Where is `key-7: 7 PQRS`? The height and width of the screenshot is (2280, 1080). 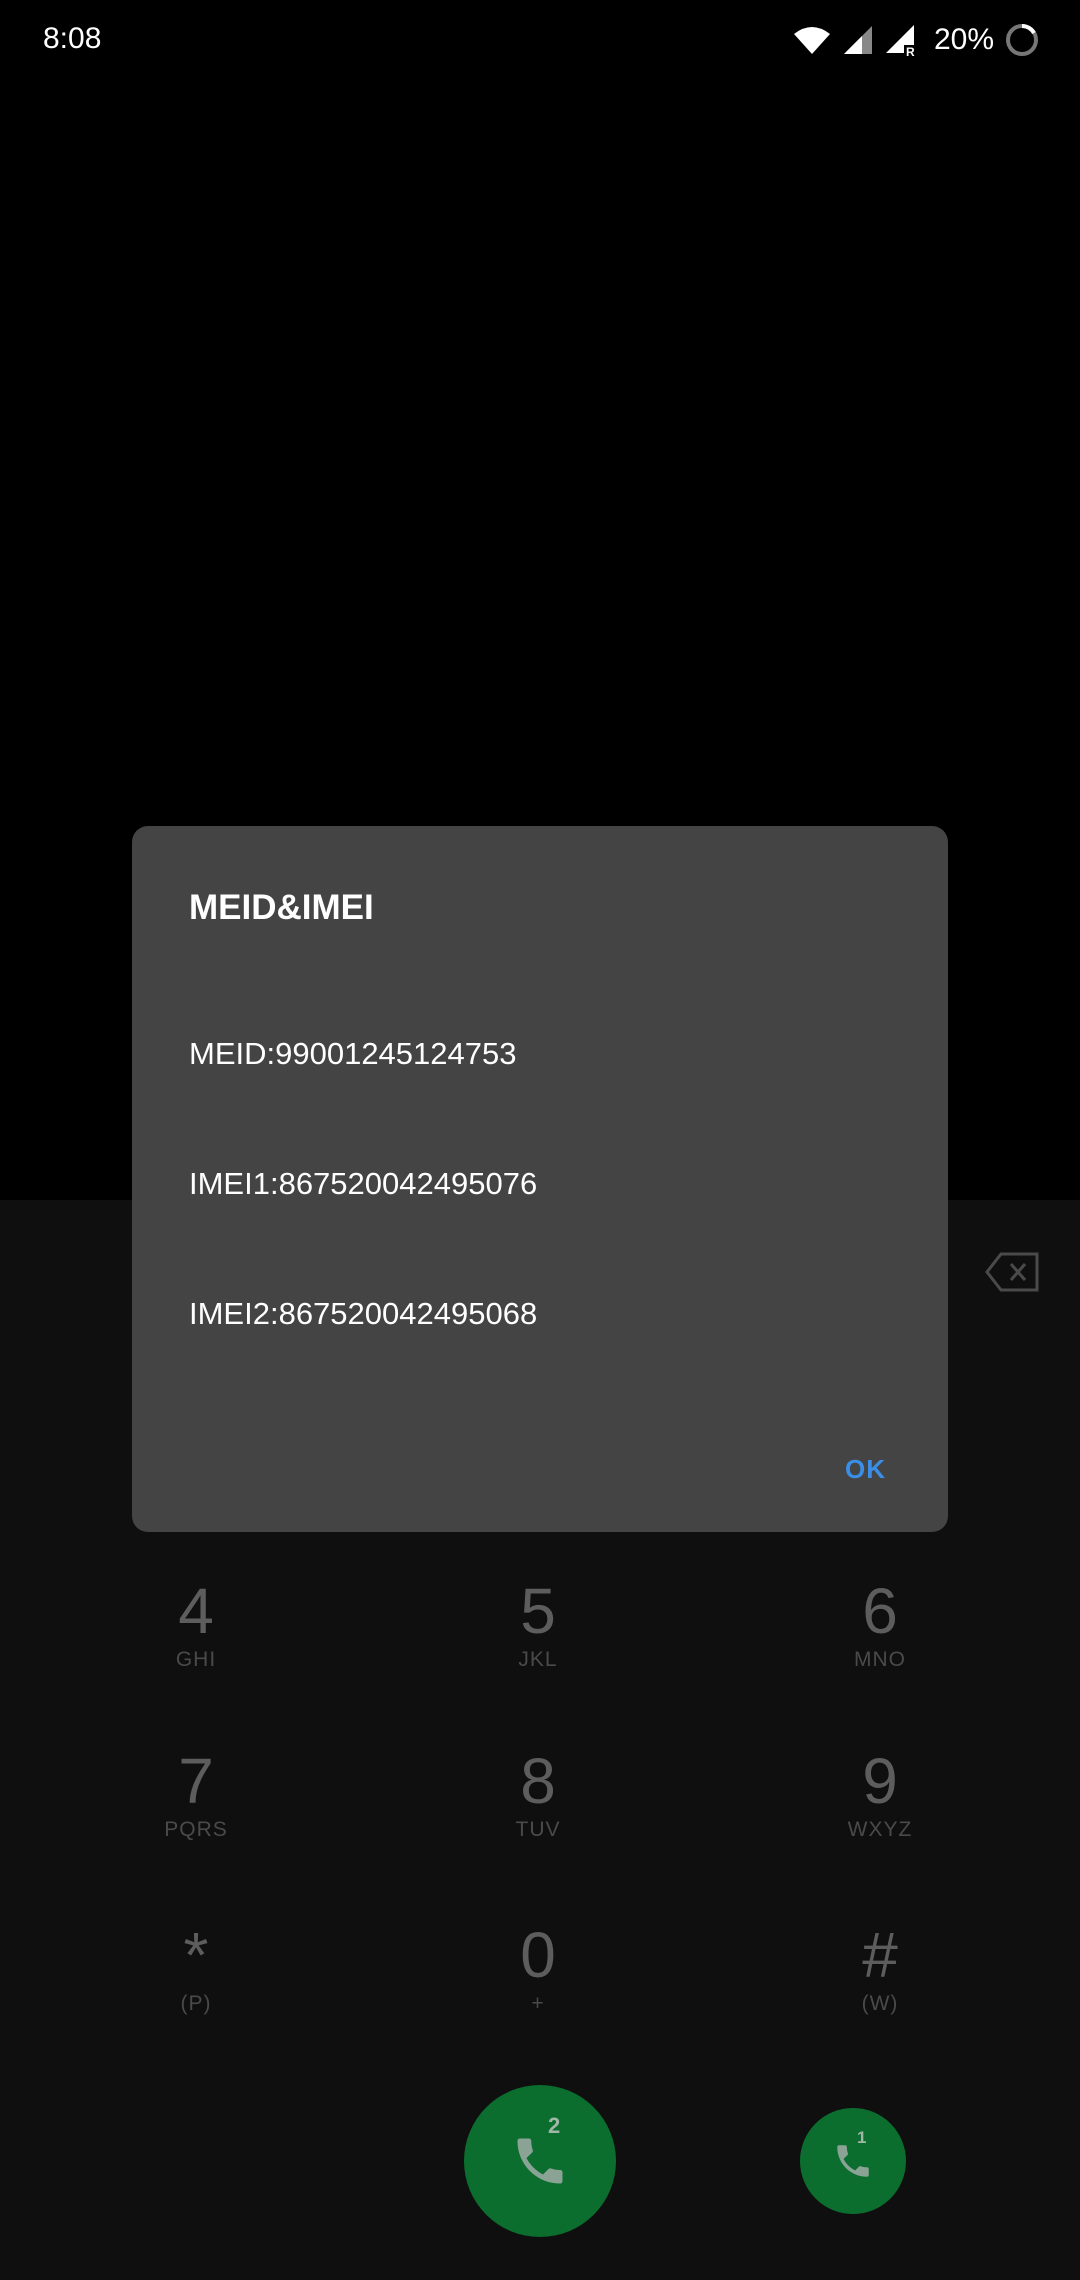 key-7: 7 PQRS is located at coordinates (196, 1794).